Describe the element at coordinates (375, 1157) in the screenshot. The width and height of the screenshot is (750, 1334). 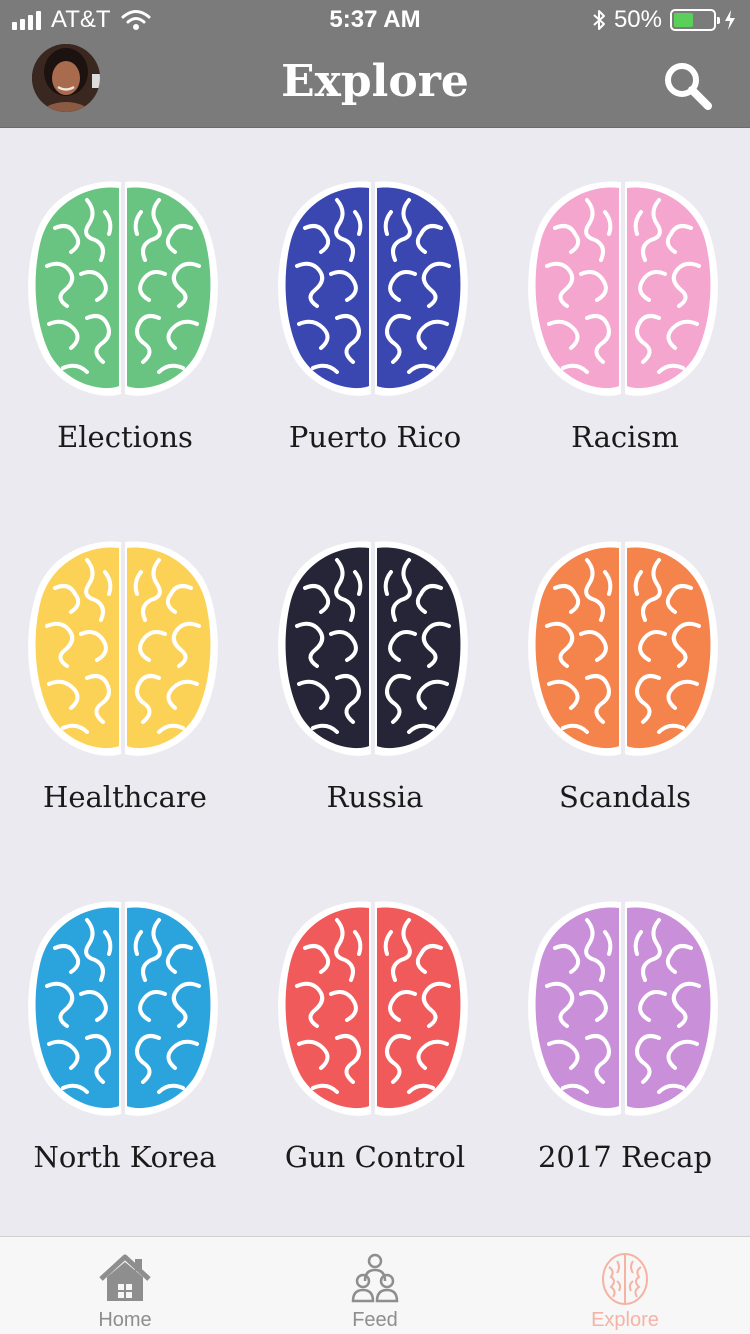
I see `topic-label: Gun Control` at that location.